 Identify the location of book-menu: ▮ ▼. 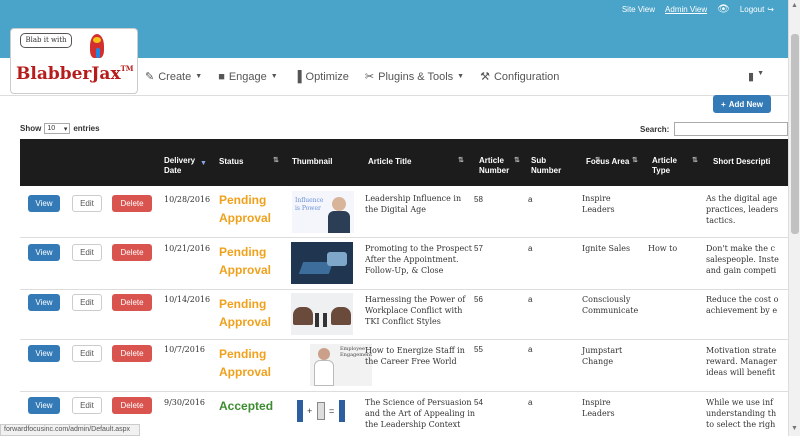
(756, 76).